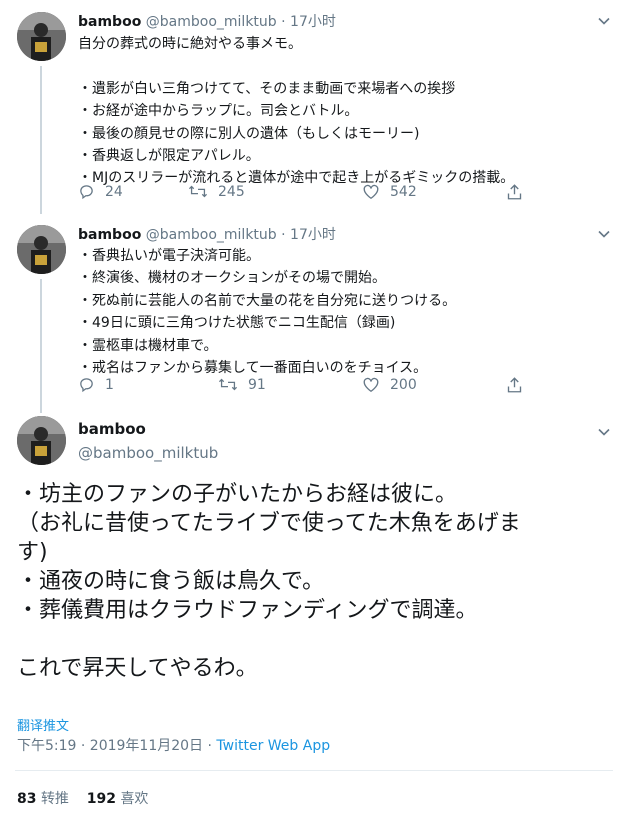 The height and width of the screenshot is (819, 630). I want to click on retweet-stat: 83 转推, so click(43, 799).